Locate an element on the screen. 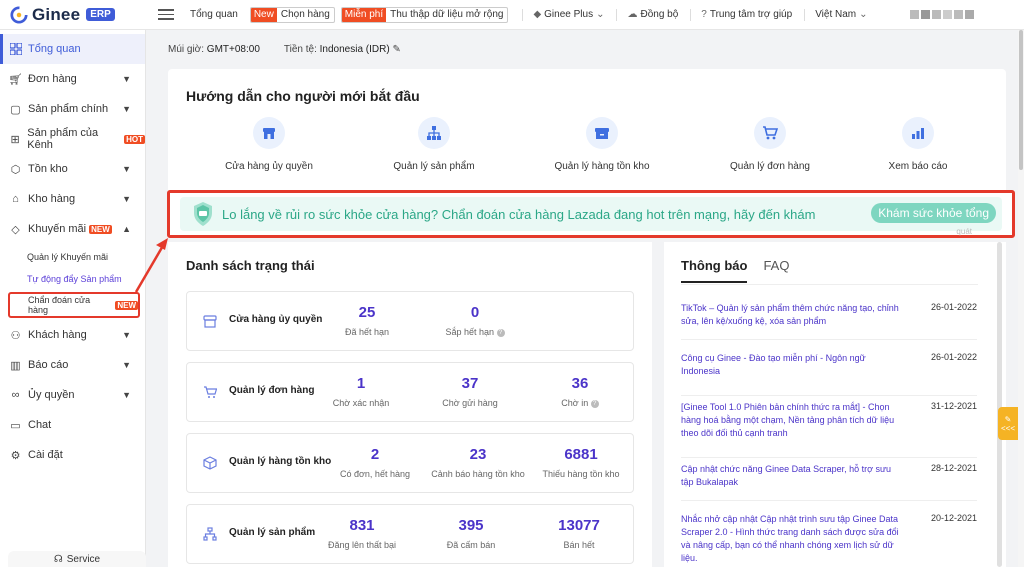 Image resolution: width=1024 pixels, height=567 pixels. status-number: 395 is located at coordinates (471, 525).